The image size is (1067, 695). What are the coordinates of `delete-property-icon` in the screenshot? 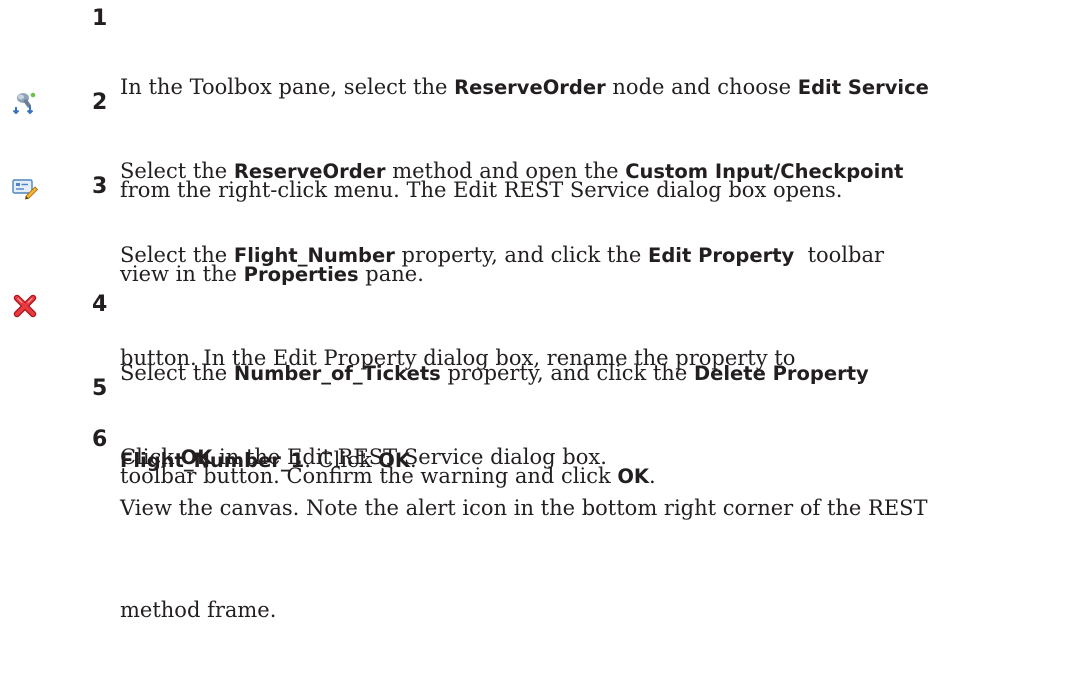 It's located at (25, 305).